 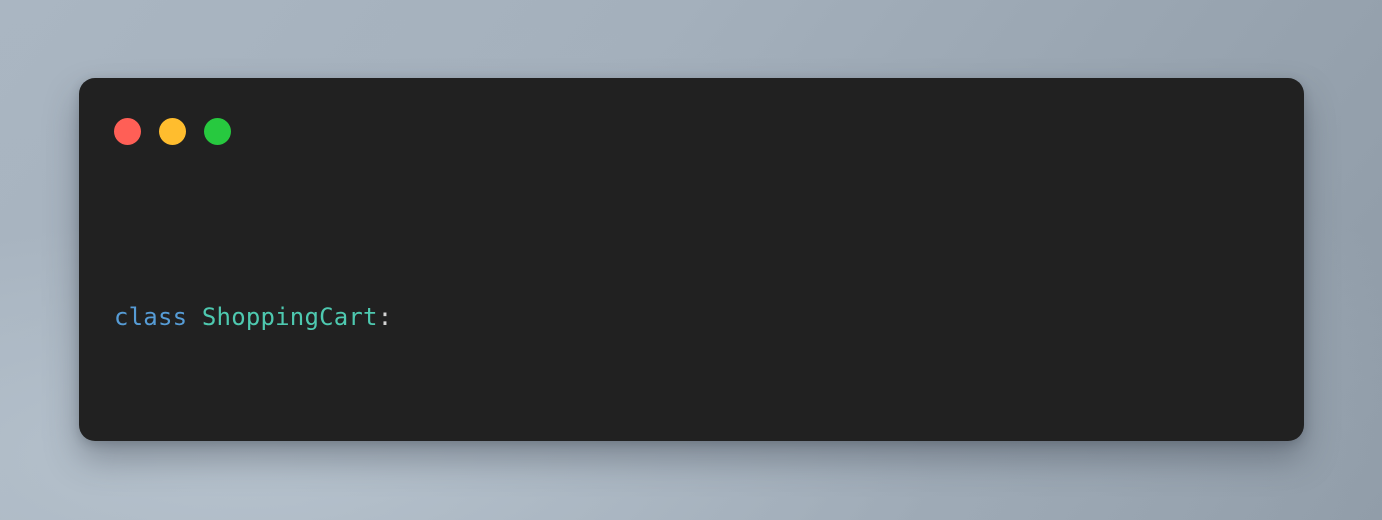 What do you see at coordinates (699, 317) in the screenshot?
I see `code-line-class-declaration: class ShoppingCart:` at bounding box center [699, 317].